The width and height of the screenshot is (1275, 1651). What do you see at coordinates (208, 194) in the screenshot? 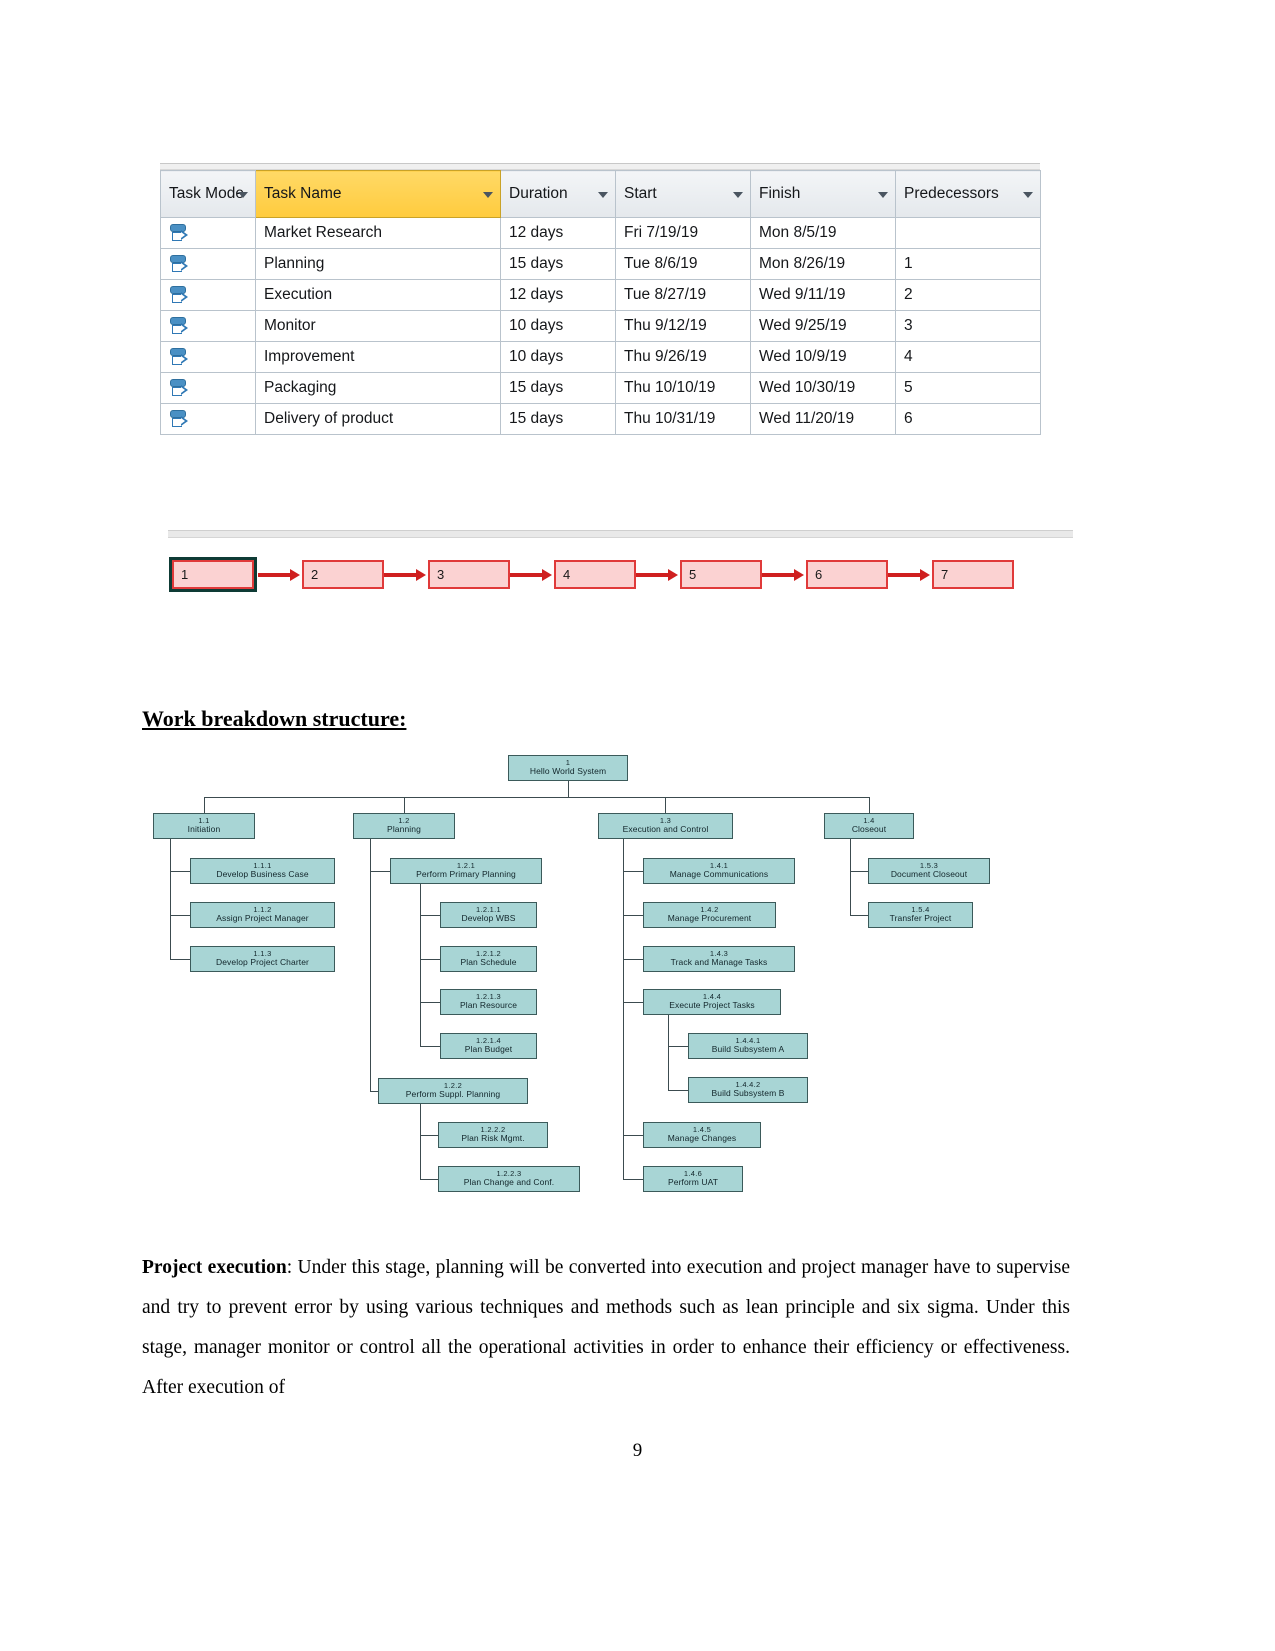
I see `column-header-task-mode: Task Mode` at bounding box center [208, 194].